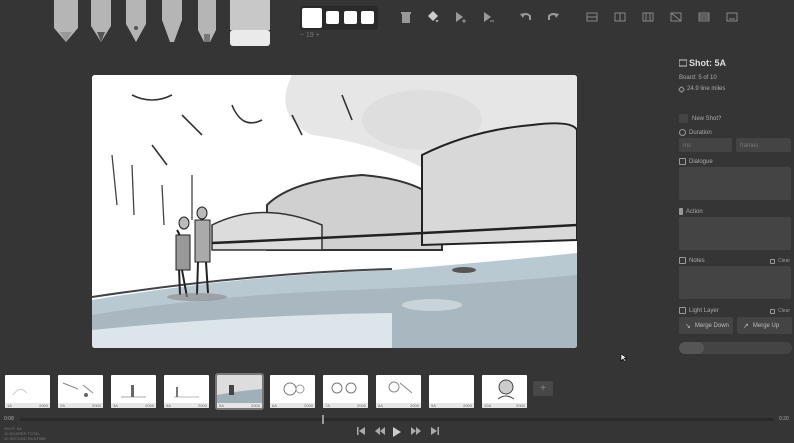 The image size is (794, 443). I want to click on board-thumbnail: 7A 2000, so click(345, 391).